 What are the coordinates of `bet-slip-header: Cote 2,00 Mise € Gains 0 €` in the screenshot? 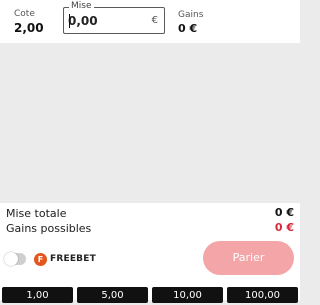 It's located at (150, 21).